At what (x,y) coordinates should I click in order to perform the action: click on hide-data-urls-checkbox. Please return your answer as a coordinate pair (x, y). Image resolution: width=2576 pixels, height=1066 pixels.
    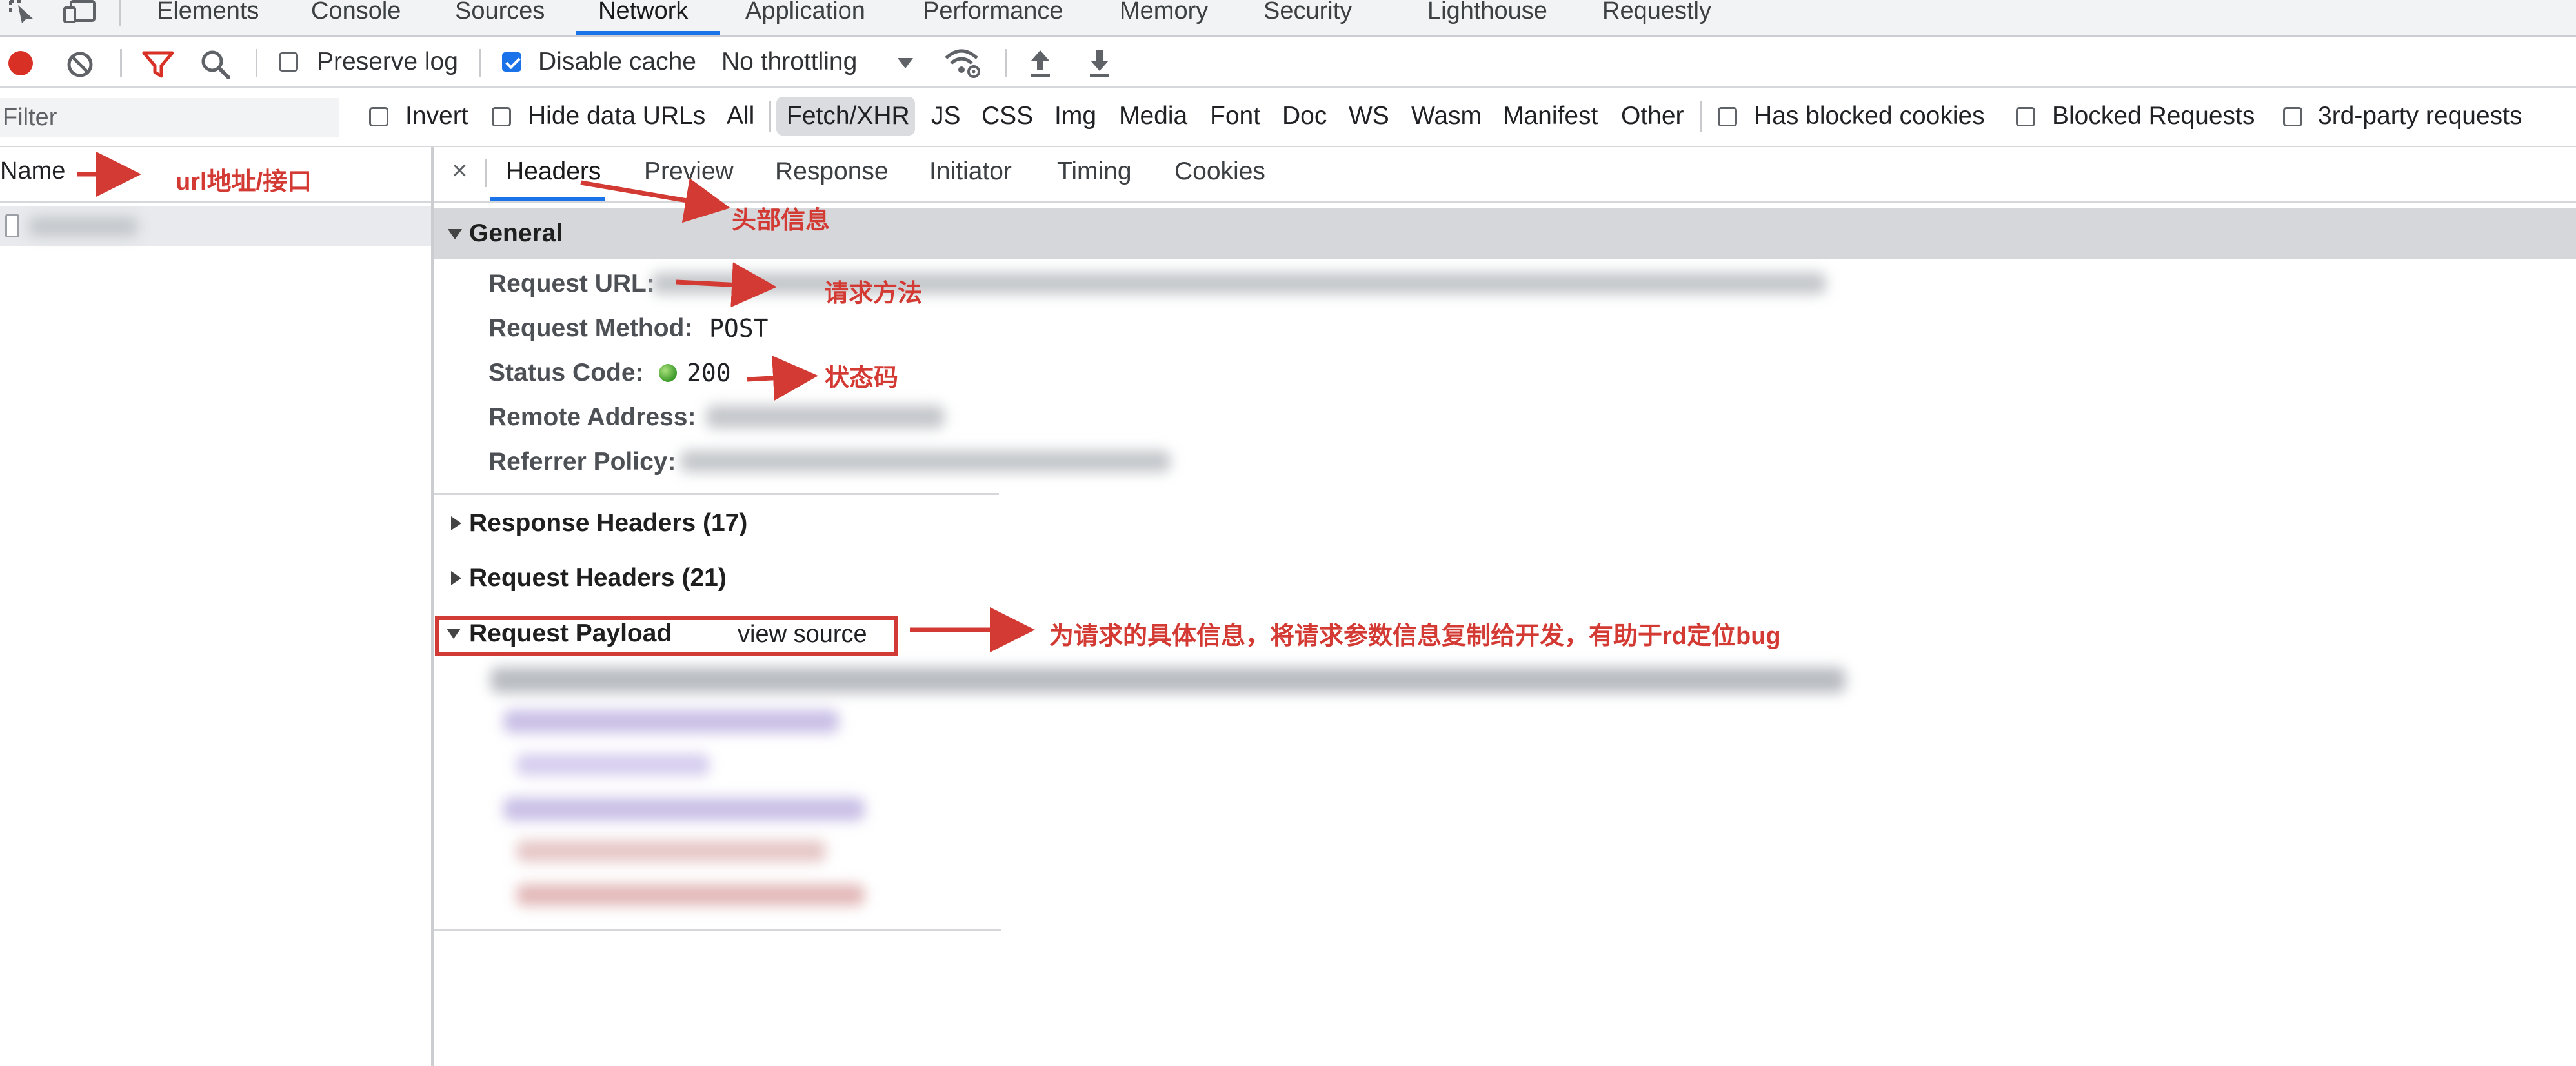
    Looking at the image, I should click on (502, 116).